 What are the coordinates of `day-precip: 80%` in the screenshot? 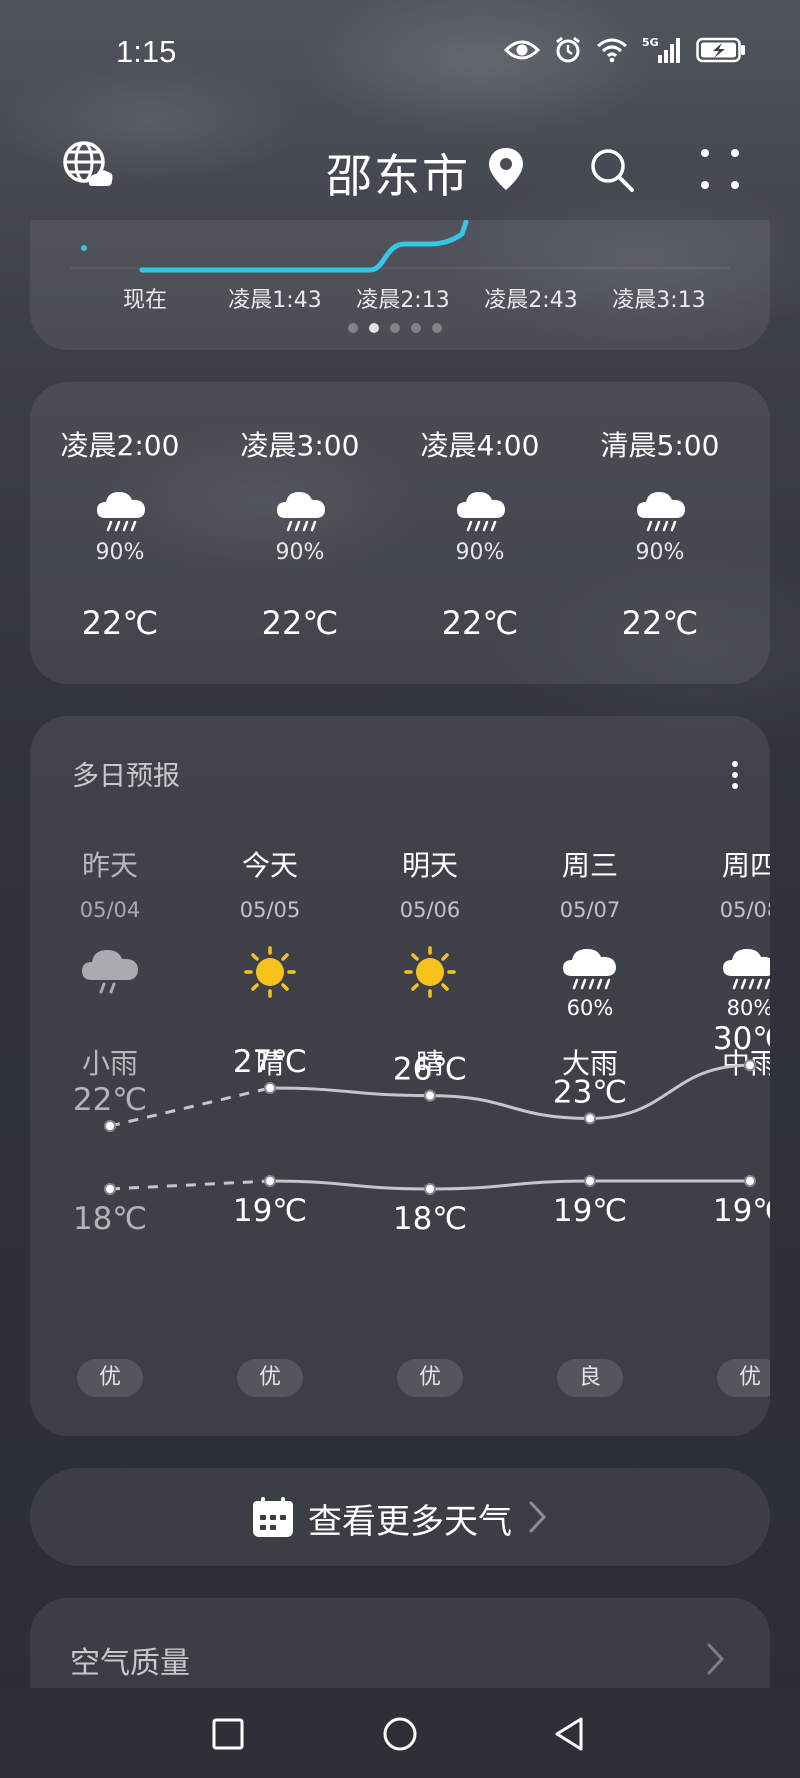 It's located at (748, 1008).